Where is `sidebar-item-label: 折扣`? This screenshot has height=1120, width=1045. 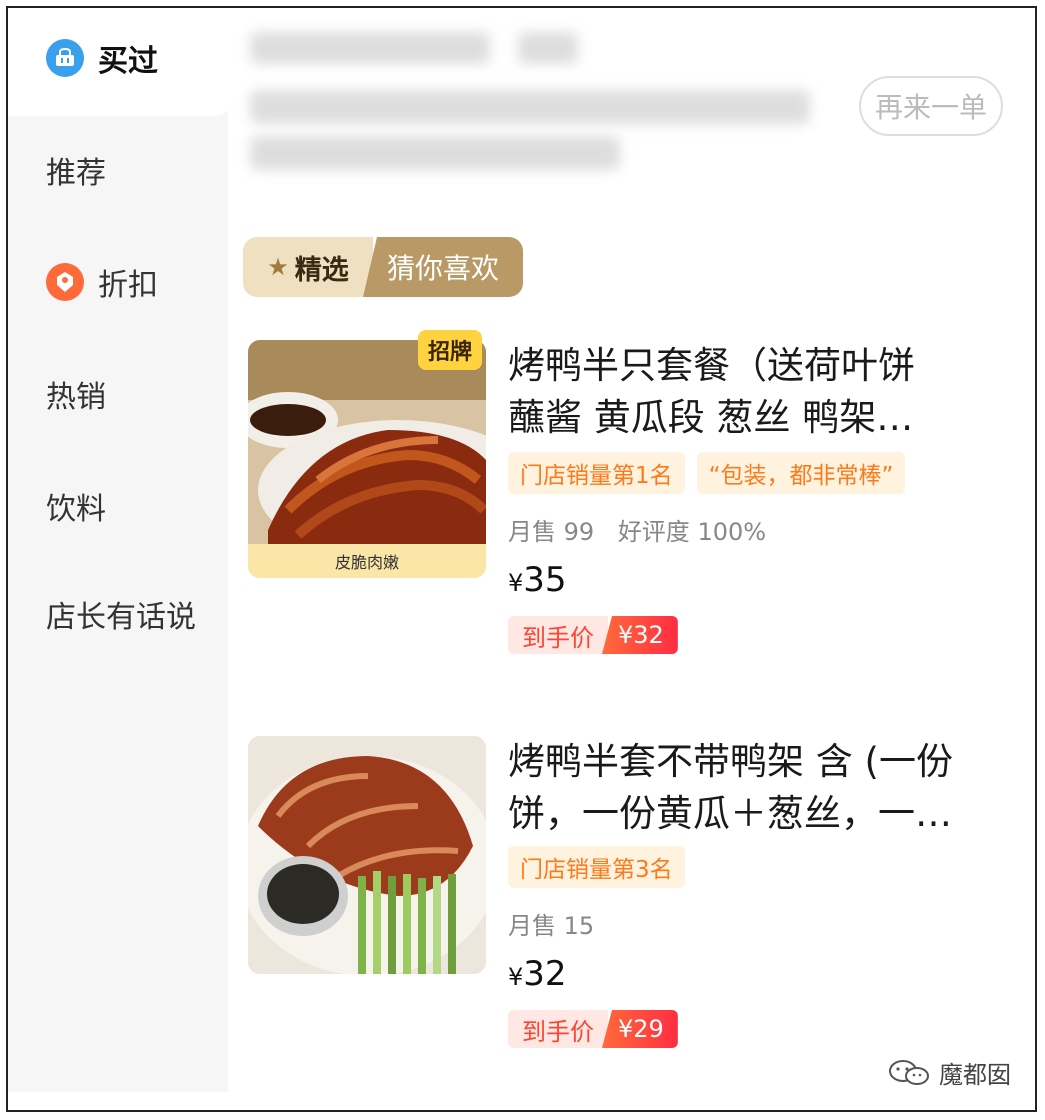 sidebar-item-label: 折扣 is located at coordinates (128, 285).